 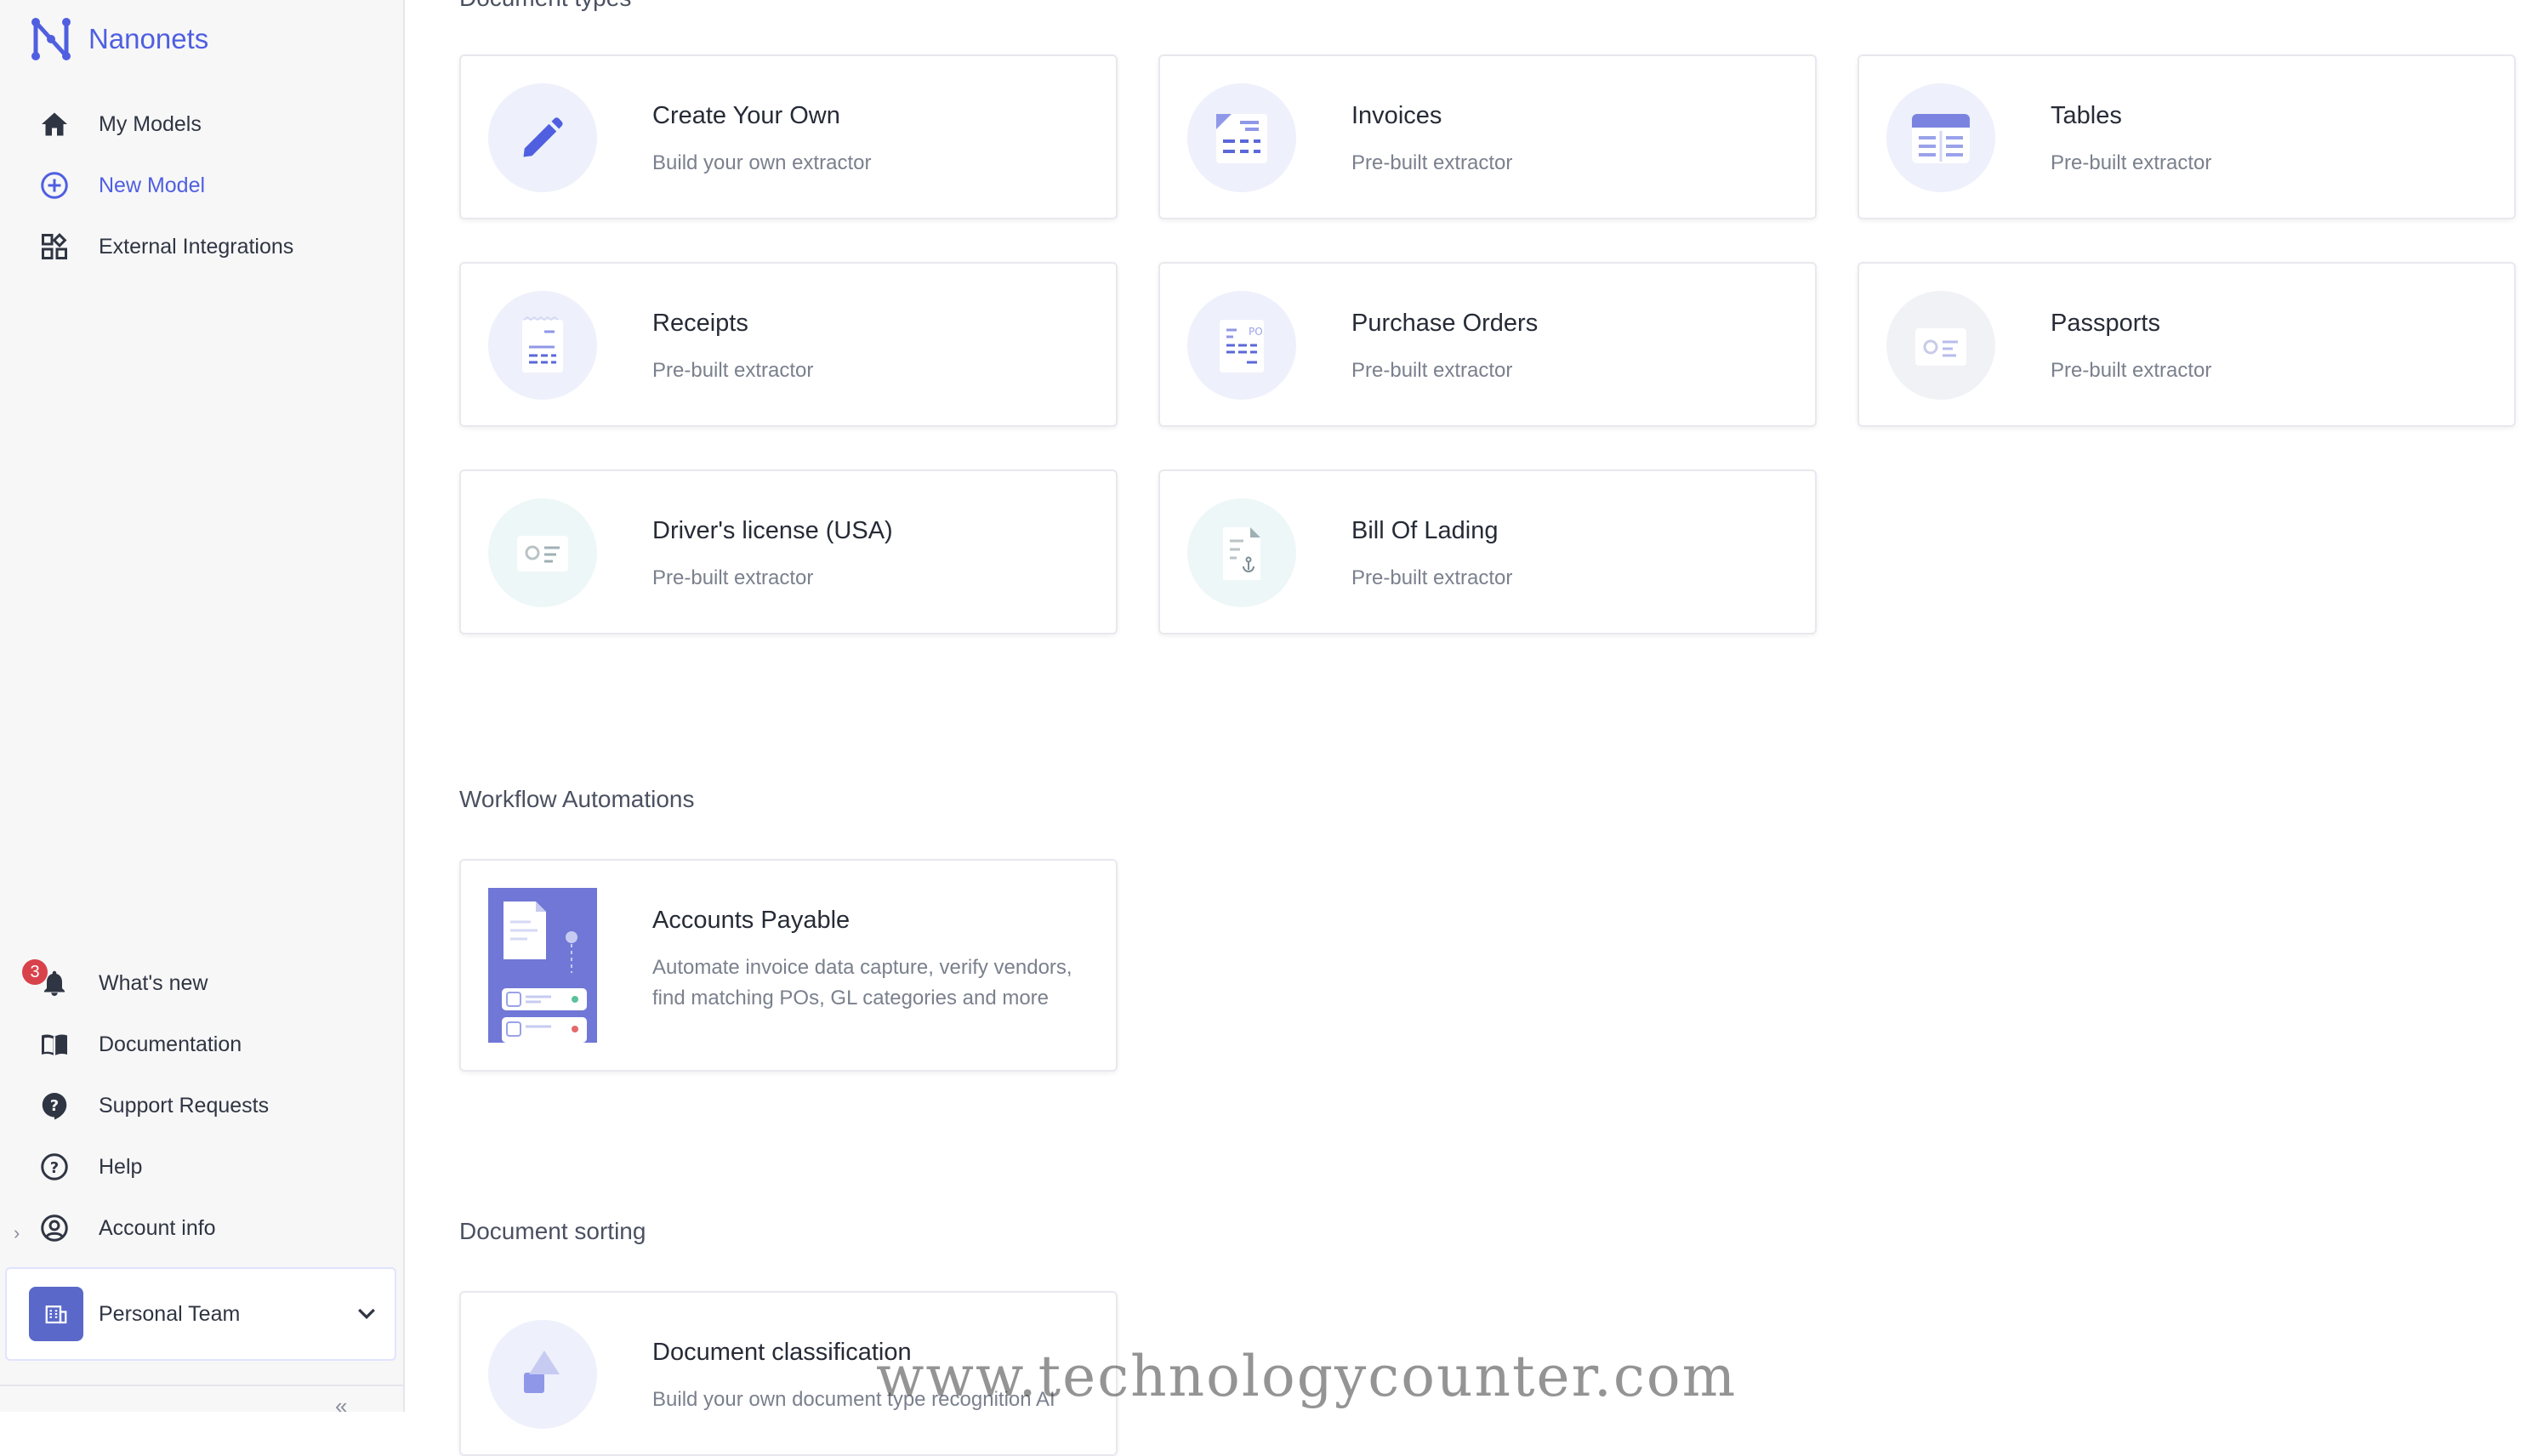 I want to click on brand-name: Nanonets, so click(x=148, y=38).